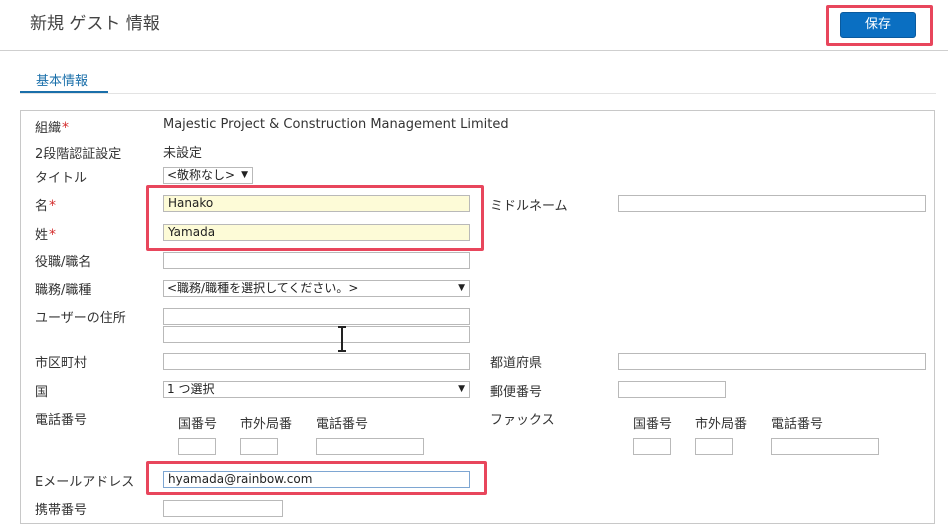 The width and height of the screenshot is (948, 529). I want to click on mobile-input, so click(223, 508).